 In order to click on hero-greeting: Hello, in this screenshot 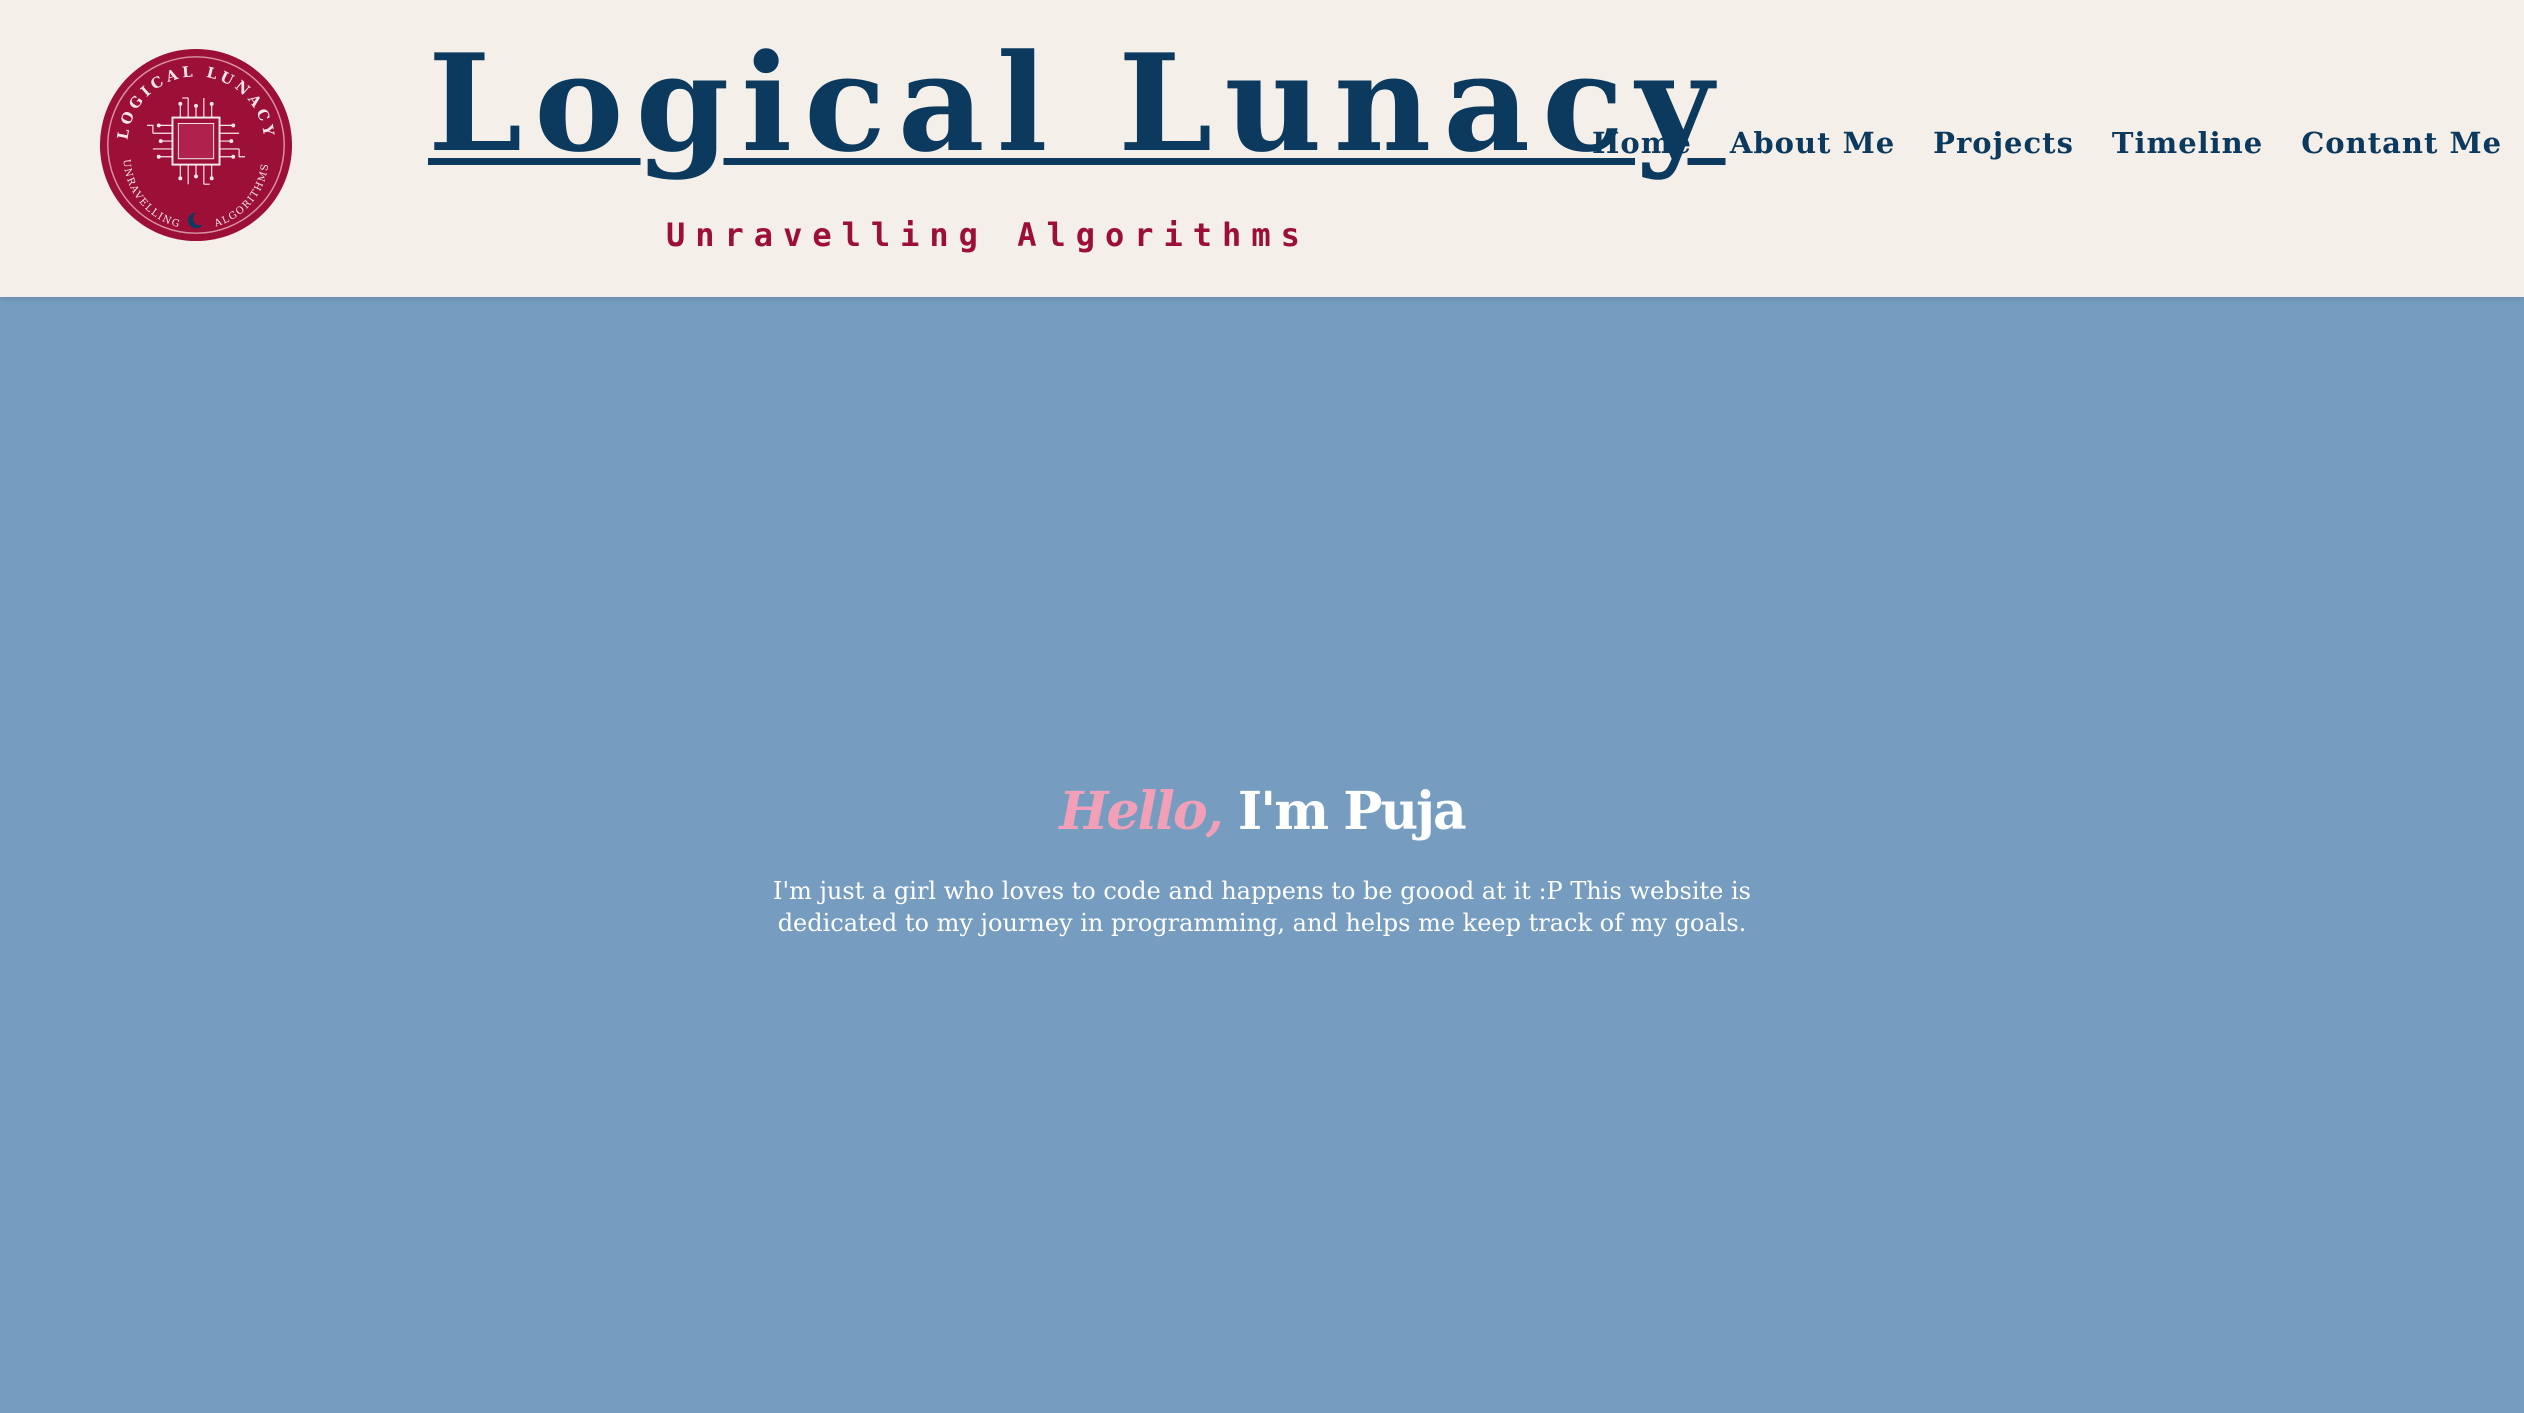, I will do `click(1141, 811)`.